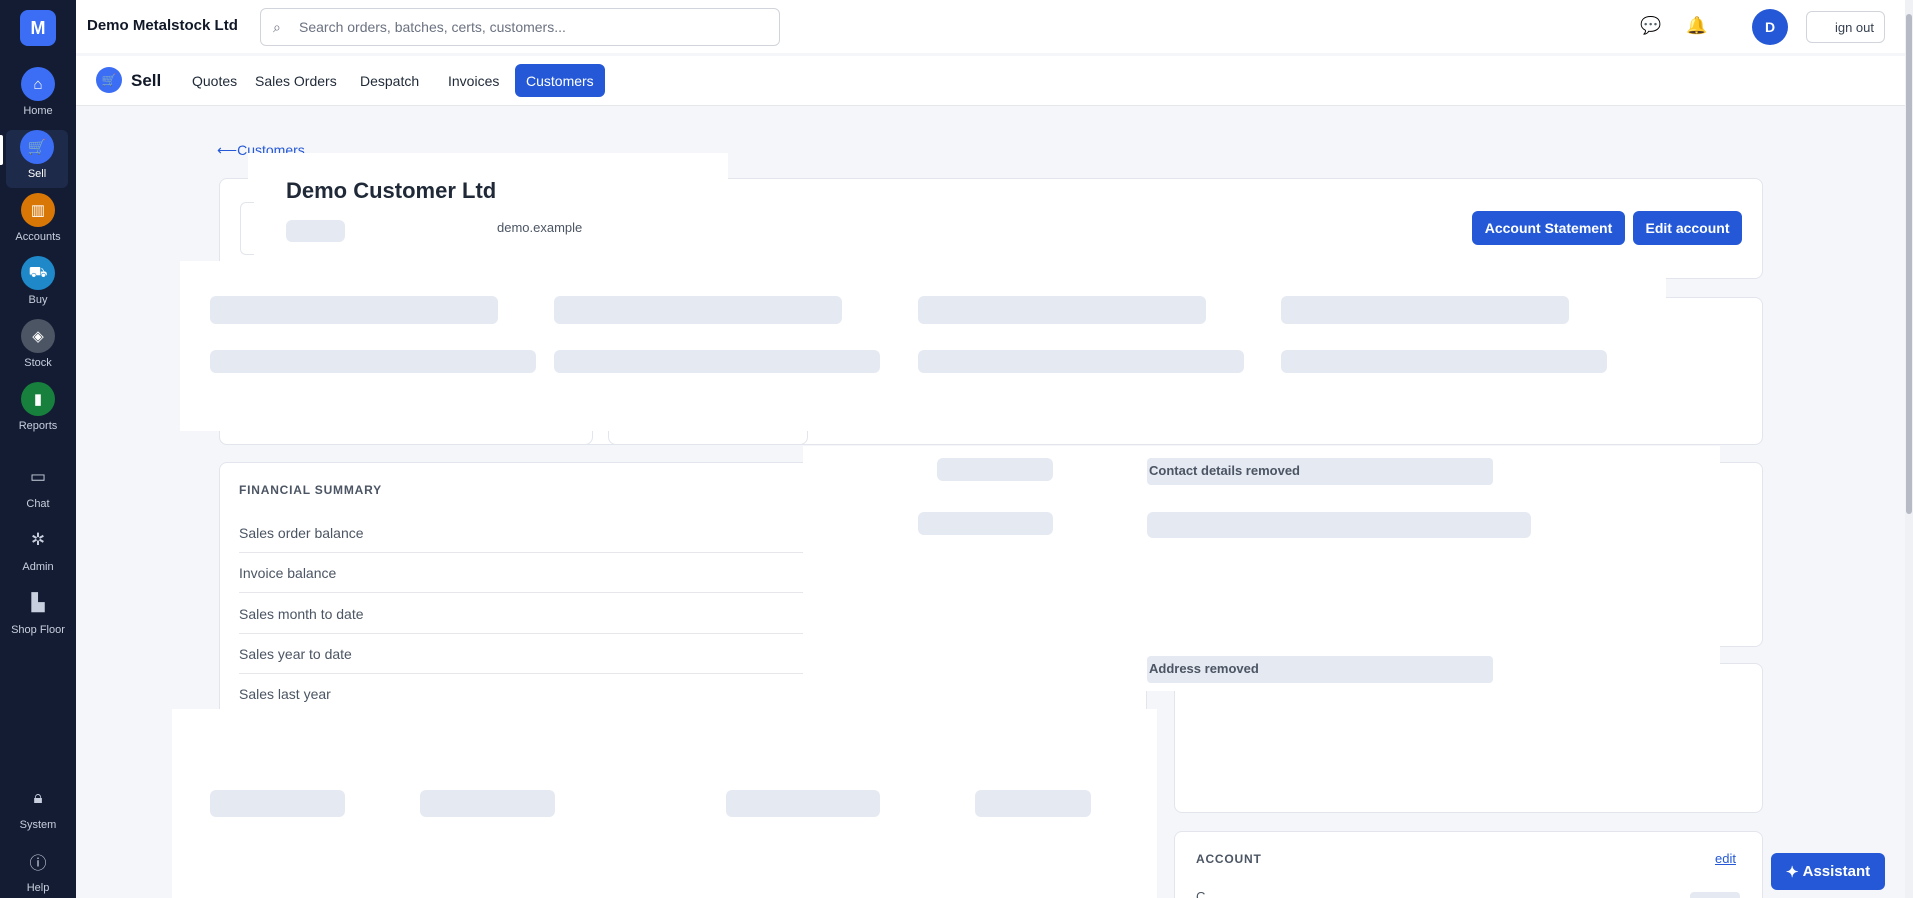 This screenshot has height=898, width=1913. Describe the element at coordinates (534, 27) in the screenshot. I see `search-input` at that location.